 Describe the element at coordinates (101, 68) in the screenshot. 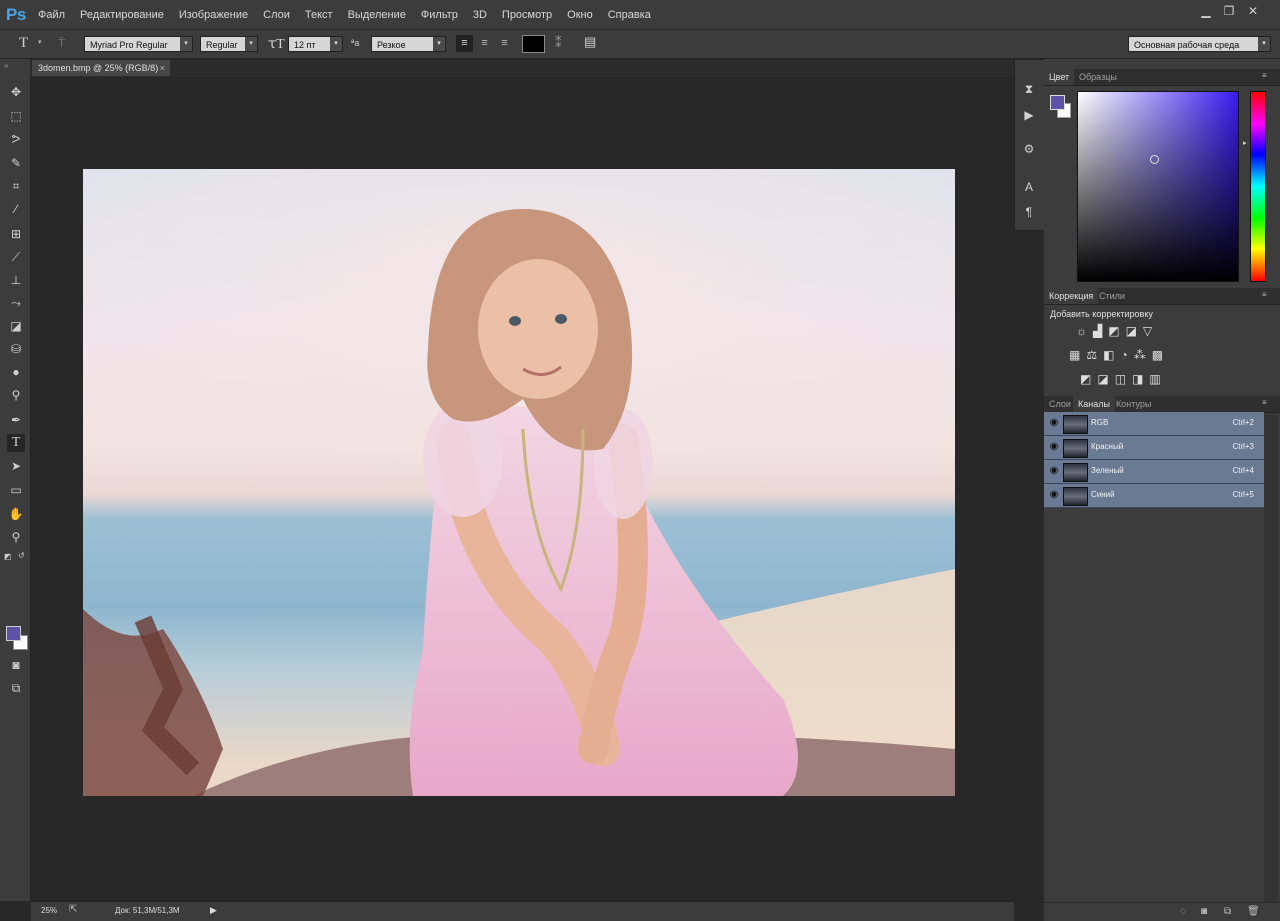

I see `document-tab: 3domen.bmp @ 25% (RGB/8) ×` at that location.